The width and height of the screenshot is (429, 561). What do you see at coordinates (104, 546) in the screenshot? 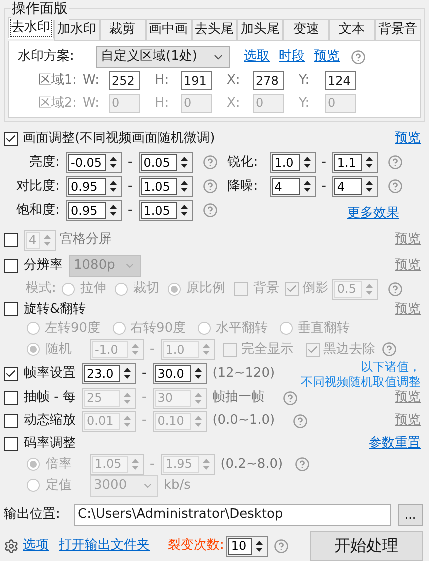
I see `link: 打开输出文件夹` at bounding box center [104, 546].